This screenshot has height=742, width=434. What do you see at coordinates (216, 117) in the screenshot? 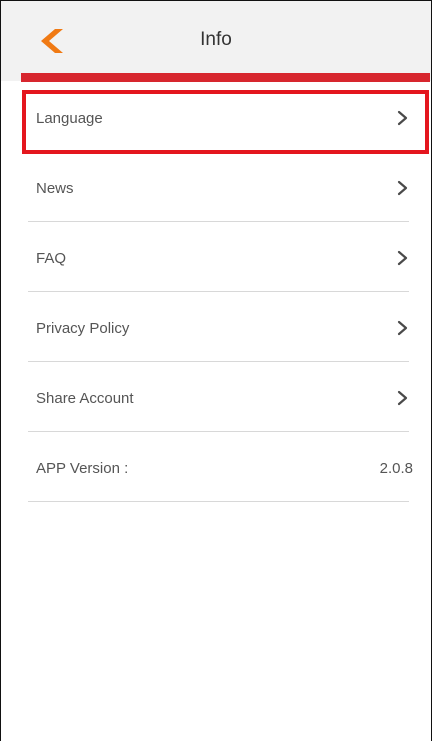
I see `list-item-language: Language` at bounding box center [216, 117].